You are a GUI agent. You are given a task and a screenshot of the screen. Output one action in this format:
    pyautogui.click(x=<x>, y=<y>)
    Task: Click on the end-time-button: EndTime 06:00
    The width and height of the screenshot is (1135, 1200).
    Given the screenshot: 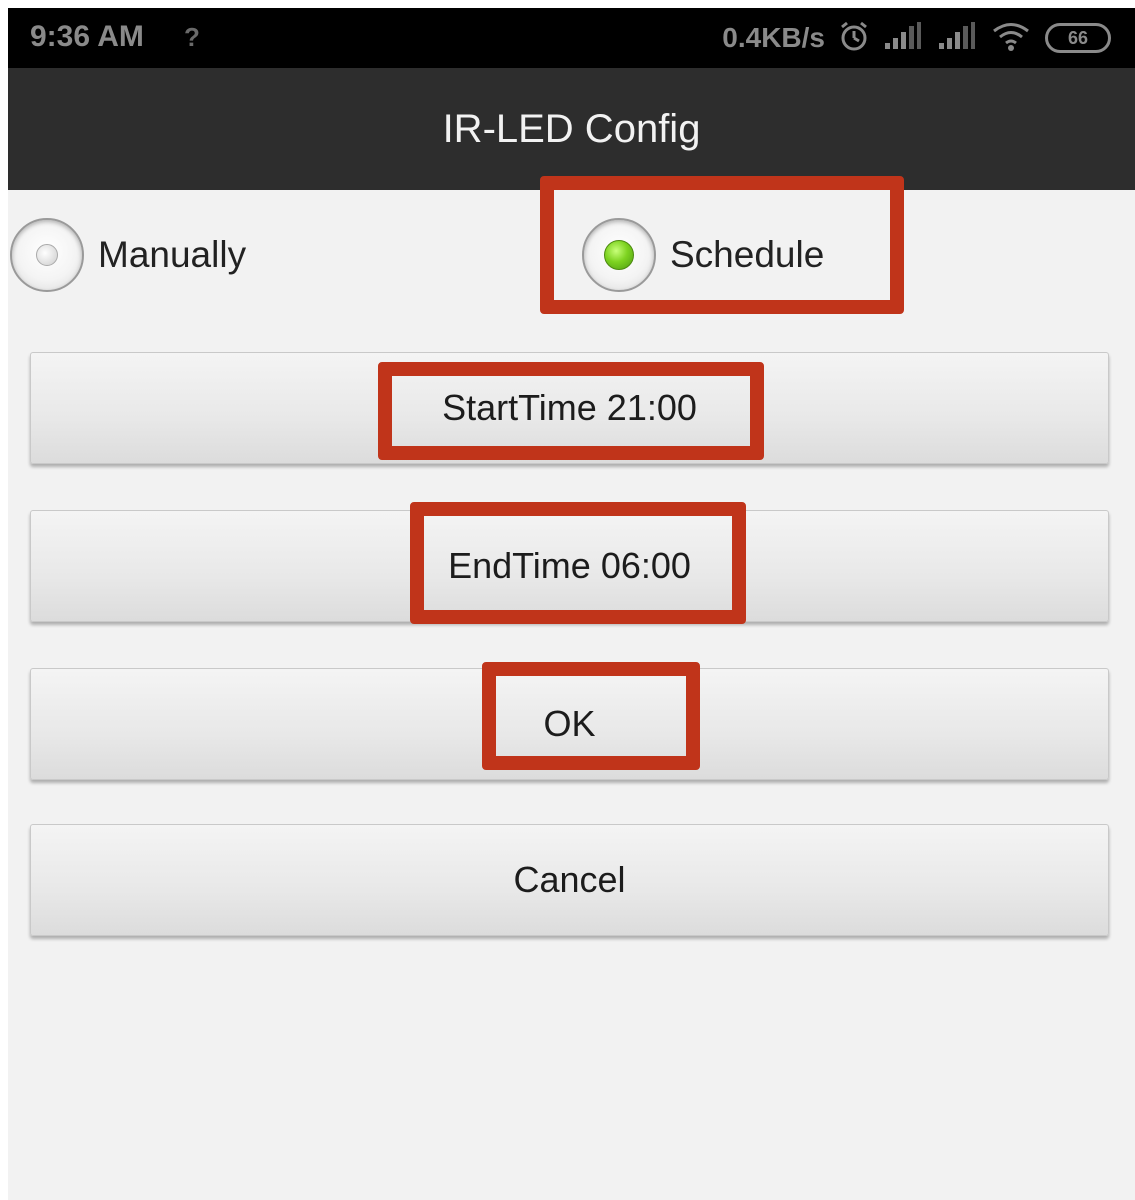 What is the action you would take?
    pyautogui.click(x=569, y=566)
    